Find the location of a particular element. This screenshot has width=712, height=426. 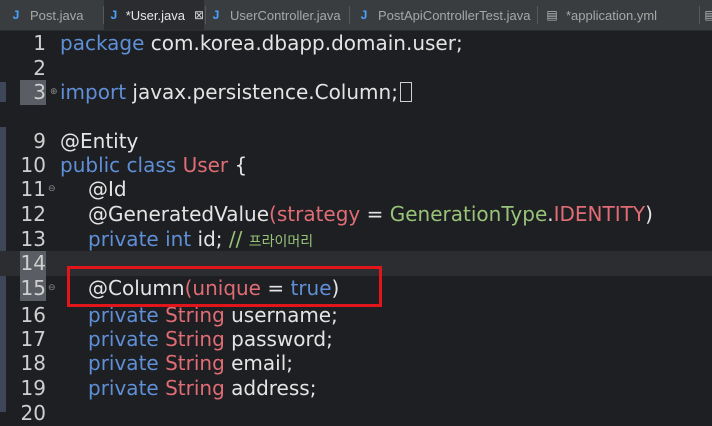

code-line: 17 private String password; is located at coordinates (356, 339).